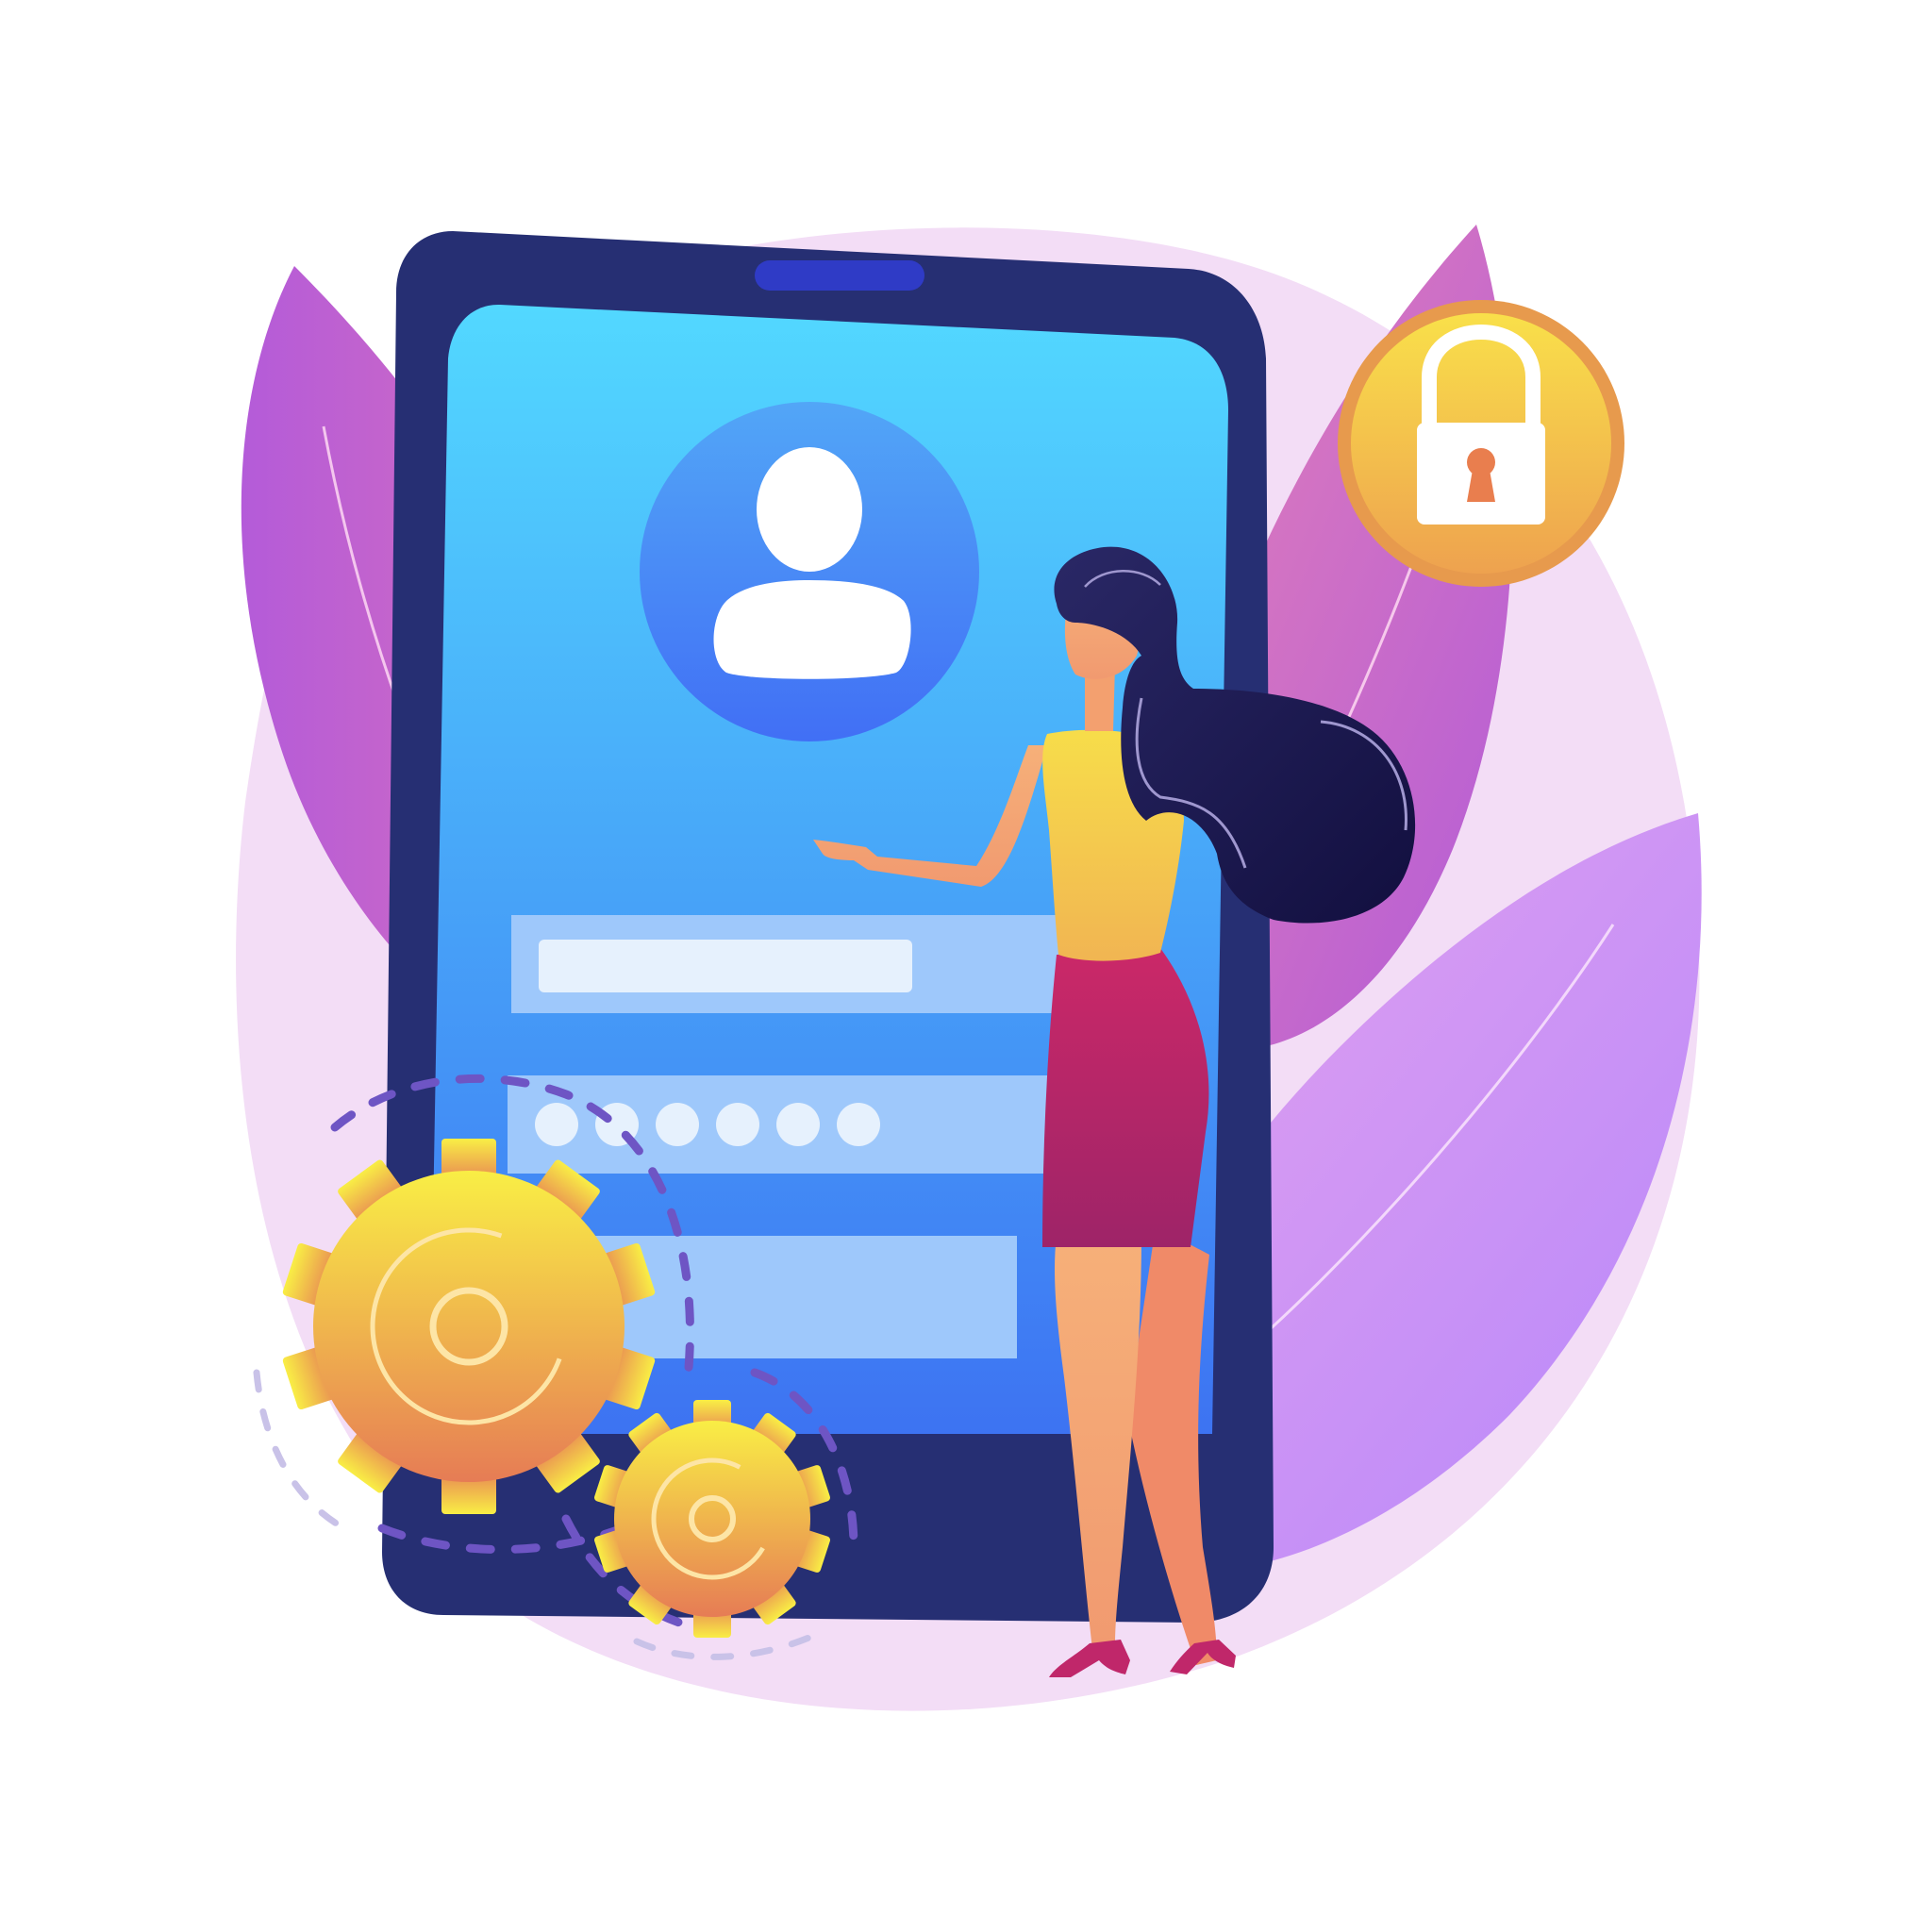 The height and width of the screenshot is (1932, 1932). I want to click on username-field, so click(794, 964).